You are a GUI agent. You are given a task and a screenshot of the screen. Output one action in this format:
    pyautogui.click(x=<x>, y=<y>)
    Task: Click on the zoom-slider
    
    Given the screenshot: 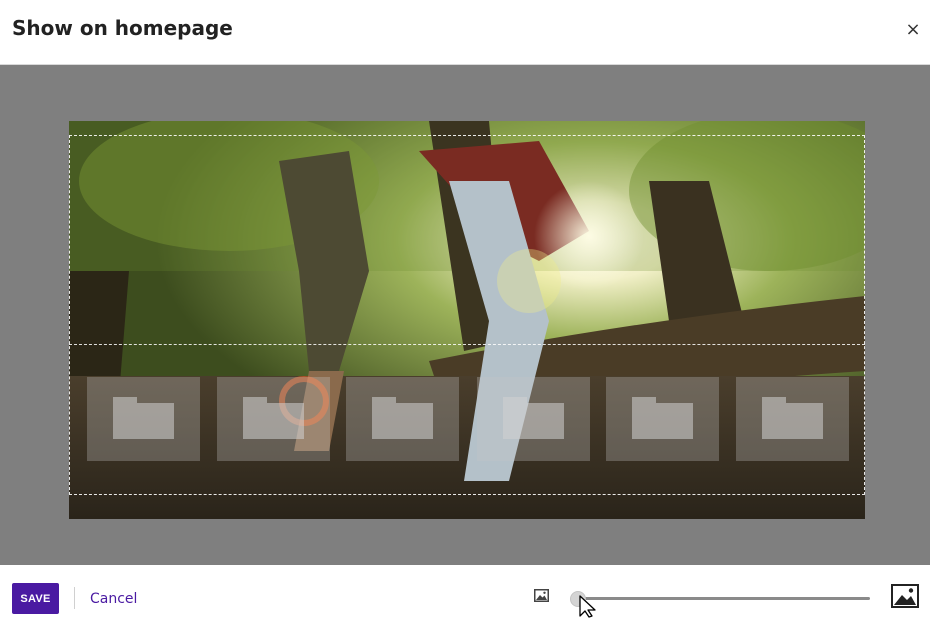 What is the action you would take?
    pyautogui.click(x=720, y=599)
    